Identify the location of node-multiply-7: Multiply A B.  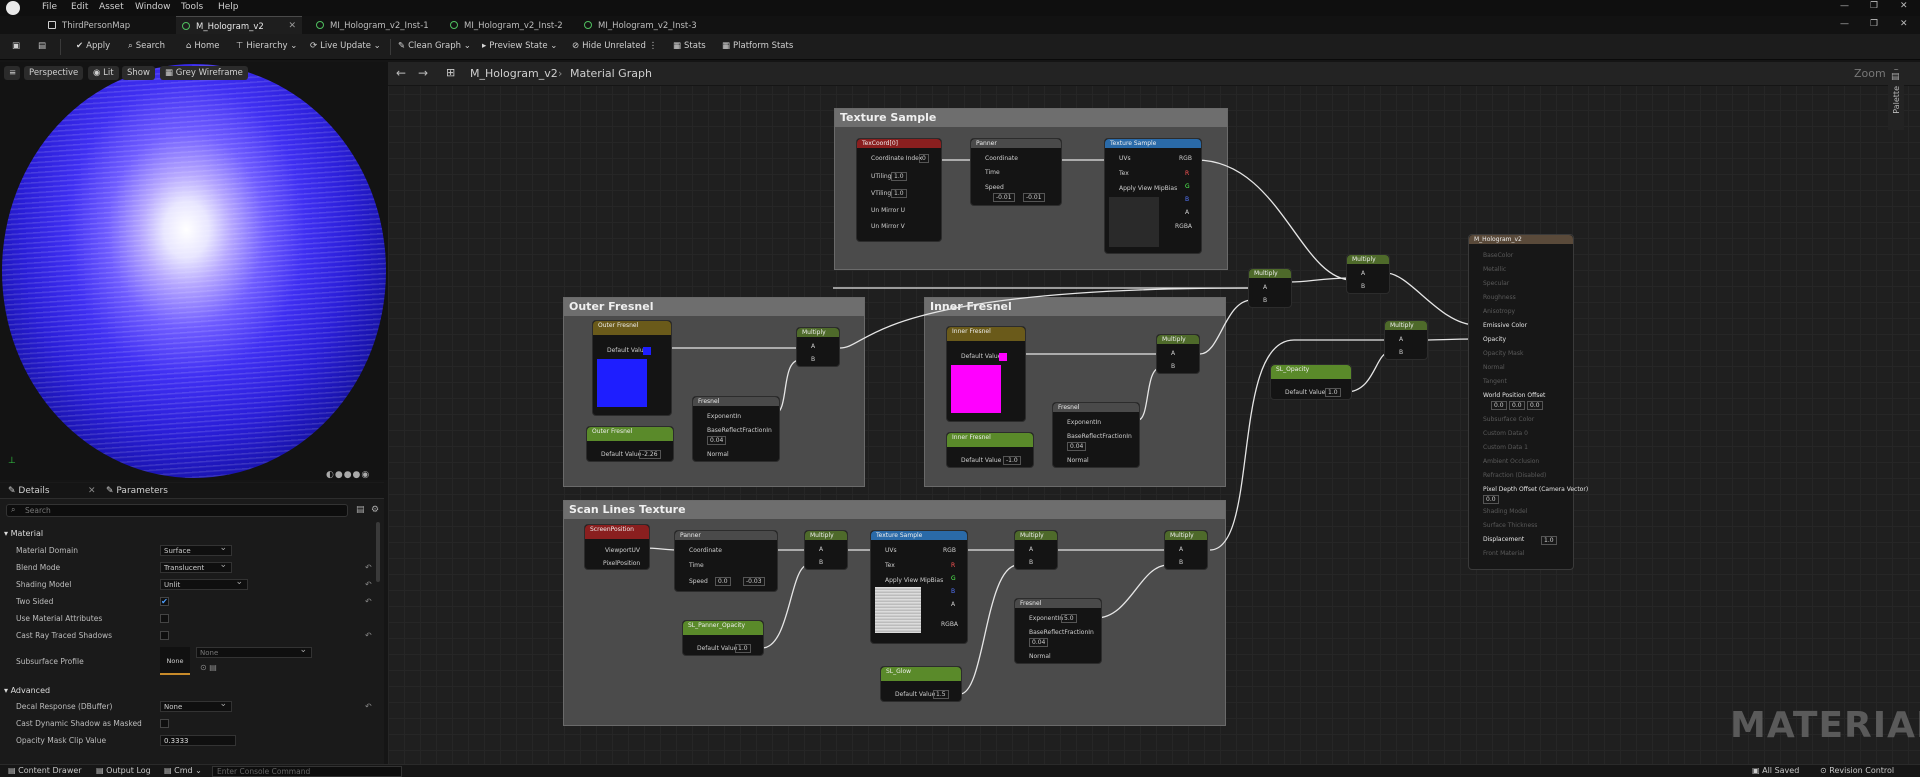
(1036, 550).